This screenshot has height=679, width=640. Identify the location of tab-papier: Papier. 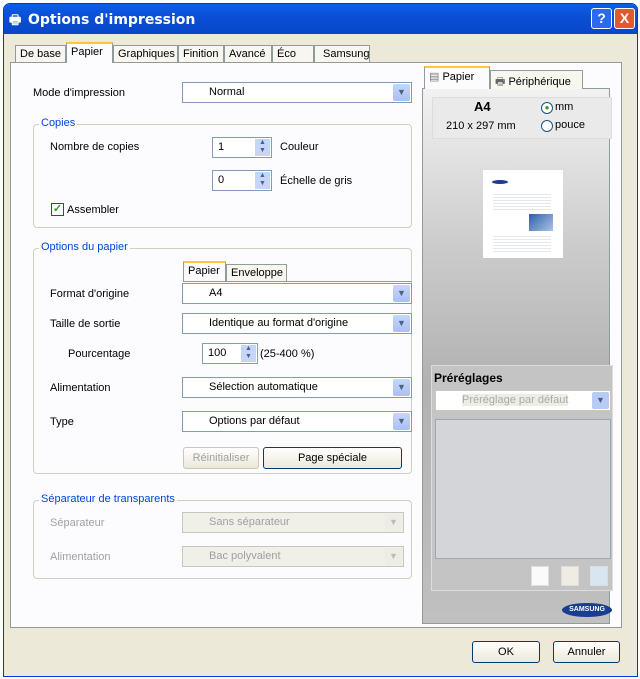
(89, 52).